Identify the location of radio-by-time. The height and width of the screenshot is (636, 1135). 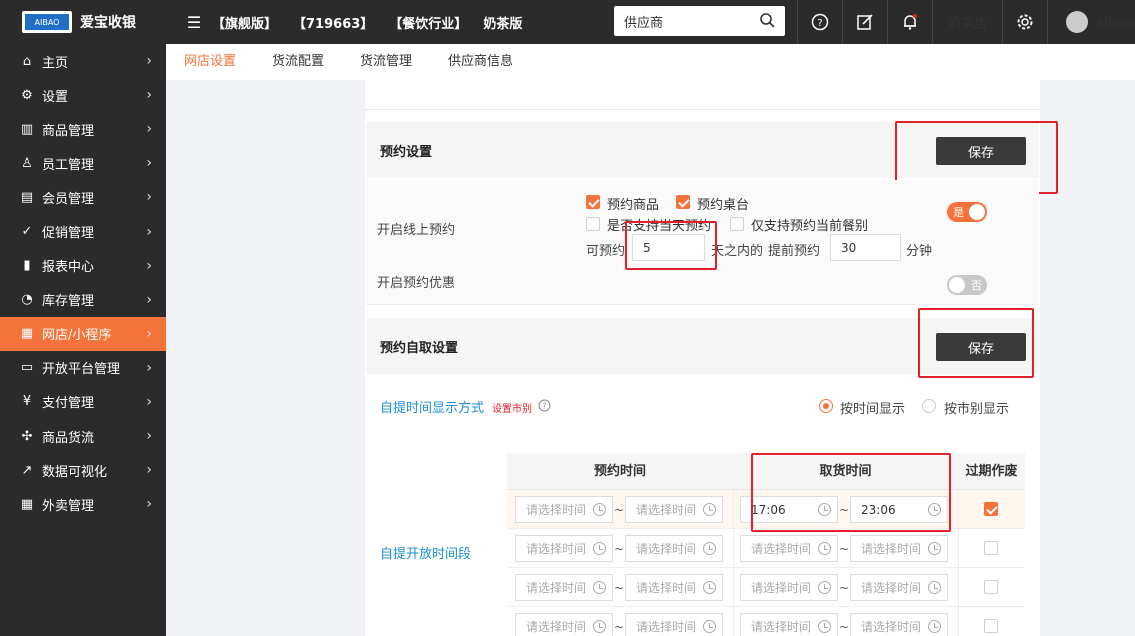
(826, 406).